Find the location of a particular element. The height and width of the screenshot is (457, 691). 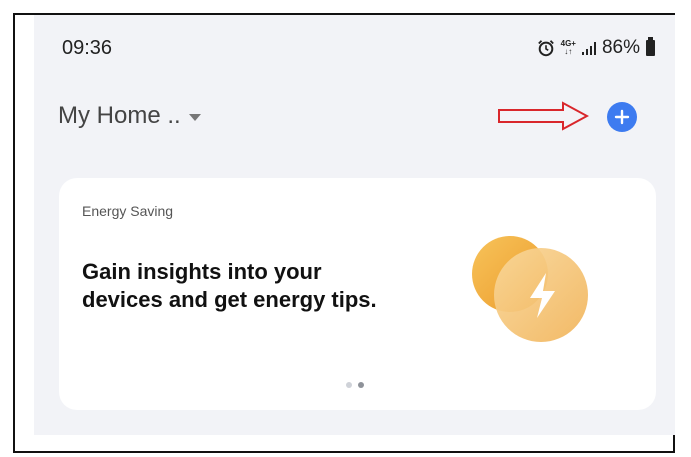

annotation-arrow-icon is located at coordinates (543, 116).